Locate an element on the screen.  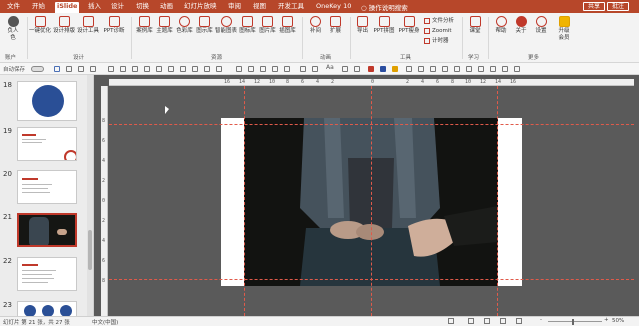
illustration-library-button: 插图库 is located at coordinates (287, 25).